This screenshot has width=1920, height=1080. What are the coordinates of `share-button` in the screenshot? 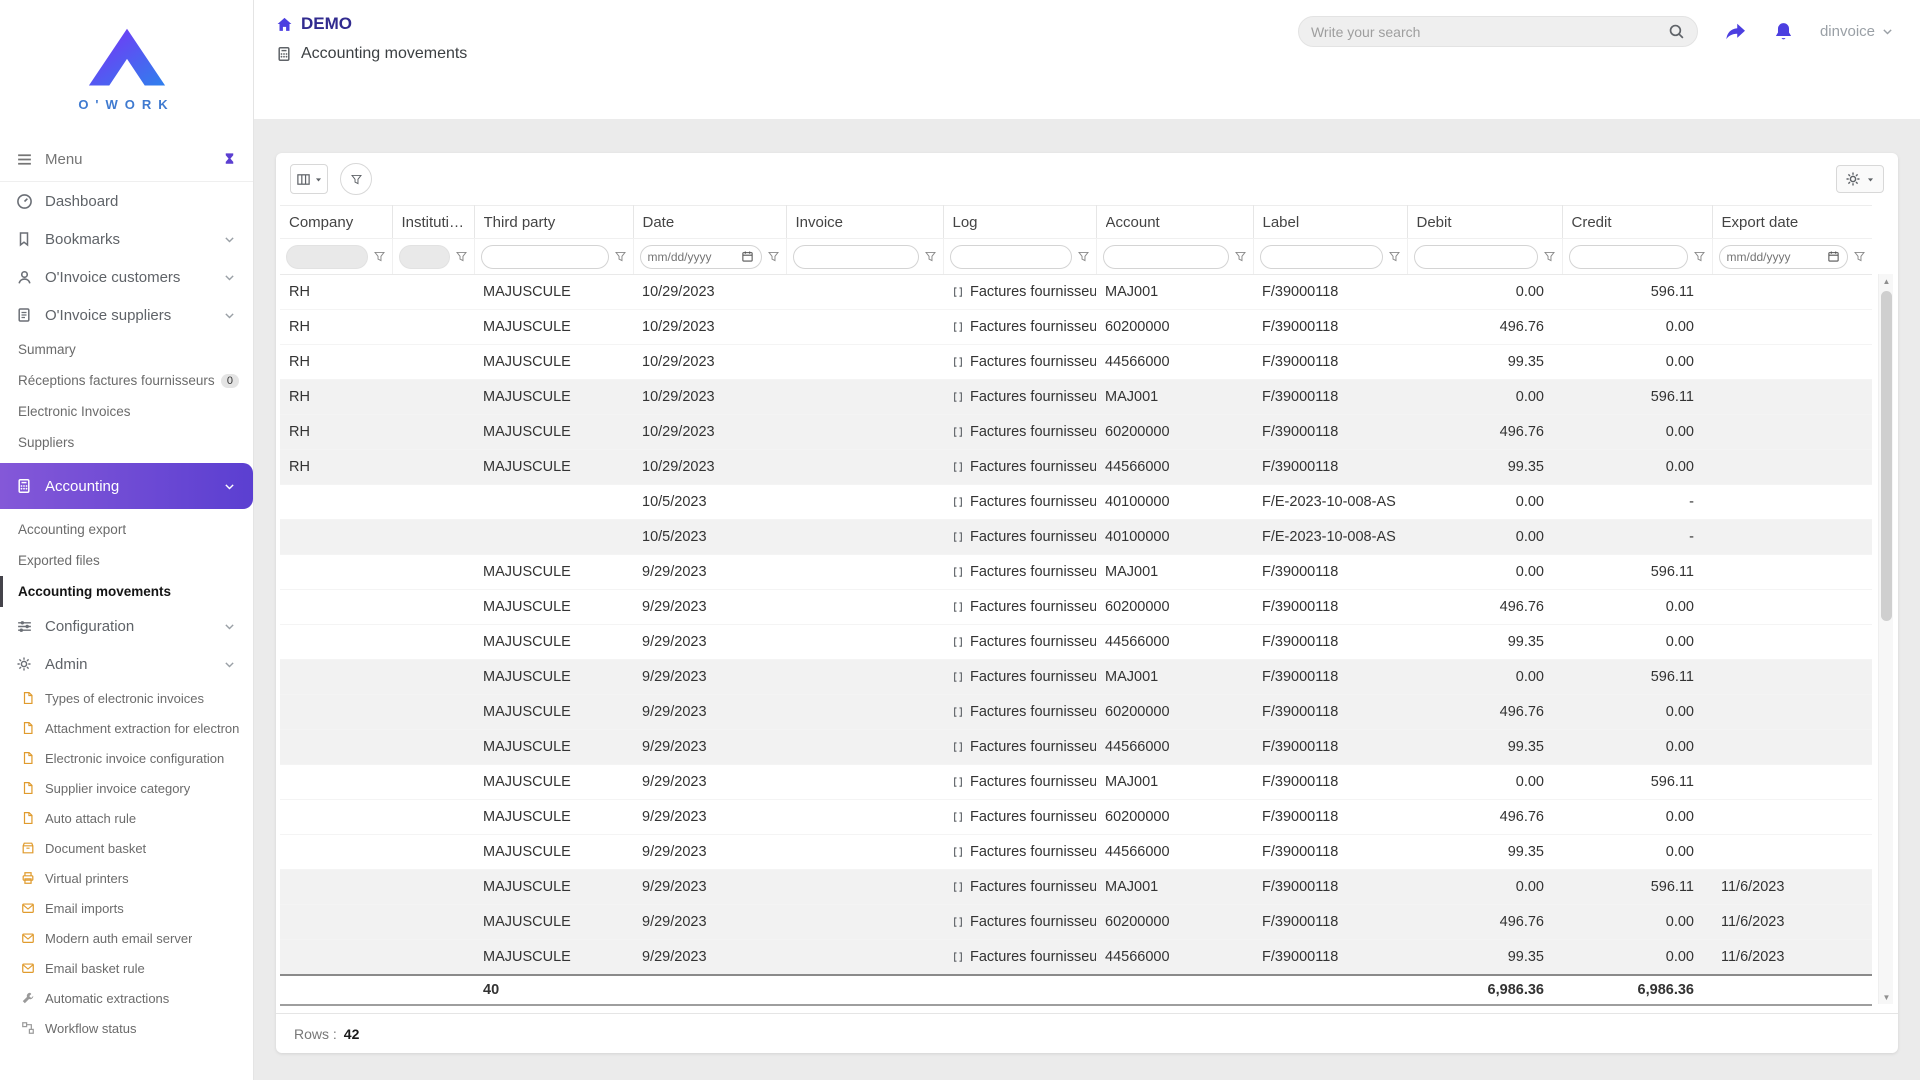 It's located at (1735, 31).